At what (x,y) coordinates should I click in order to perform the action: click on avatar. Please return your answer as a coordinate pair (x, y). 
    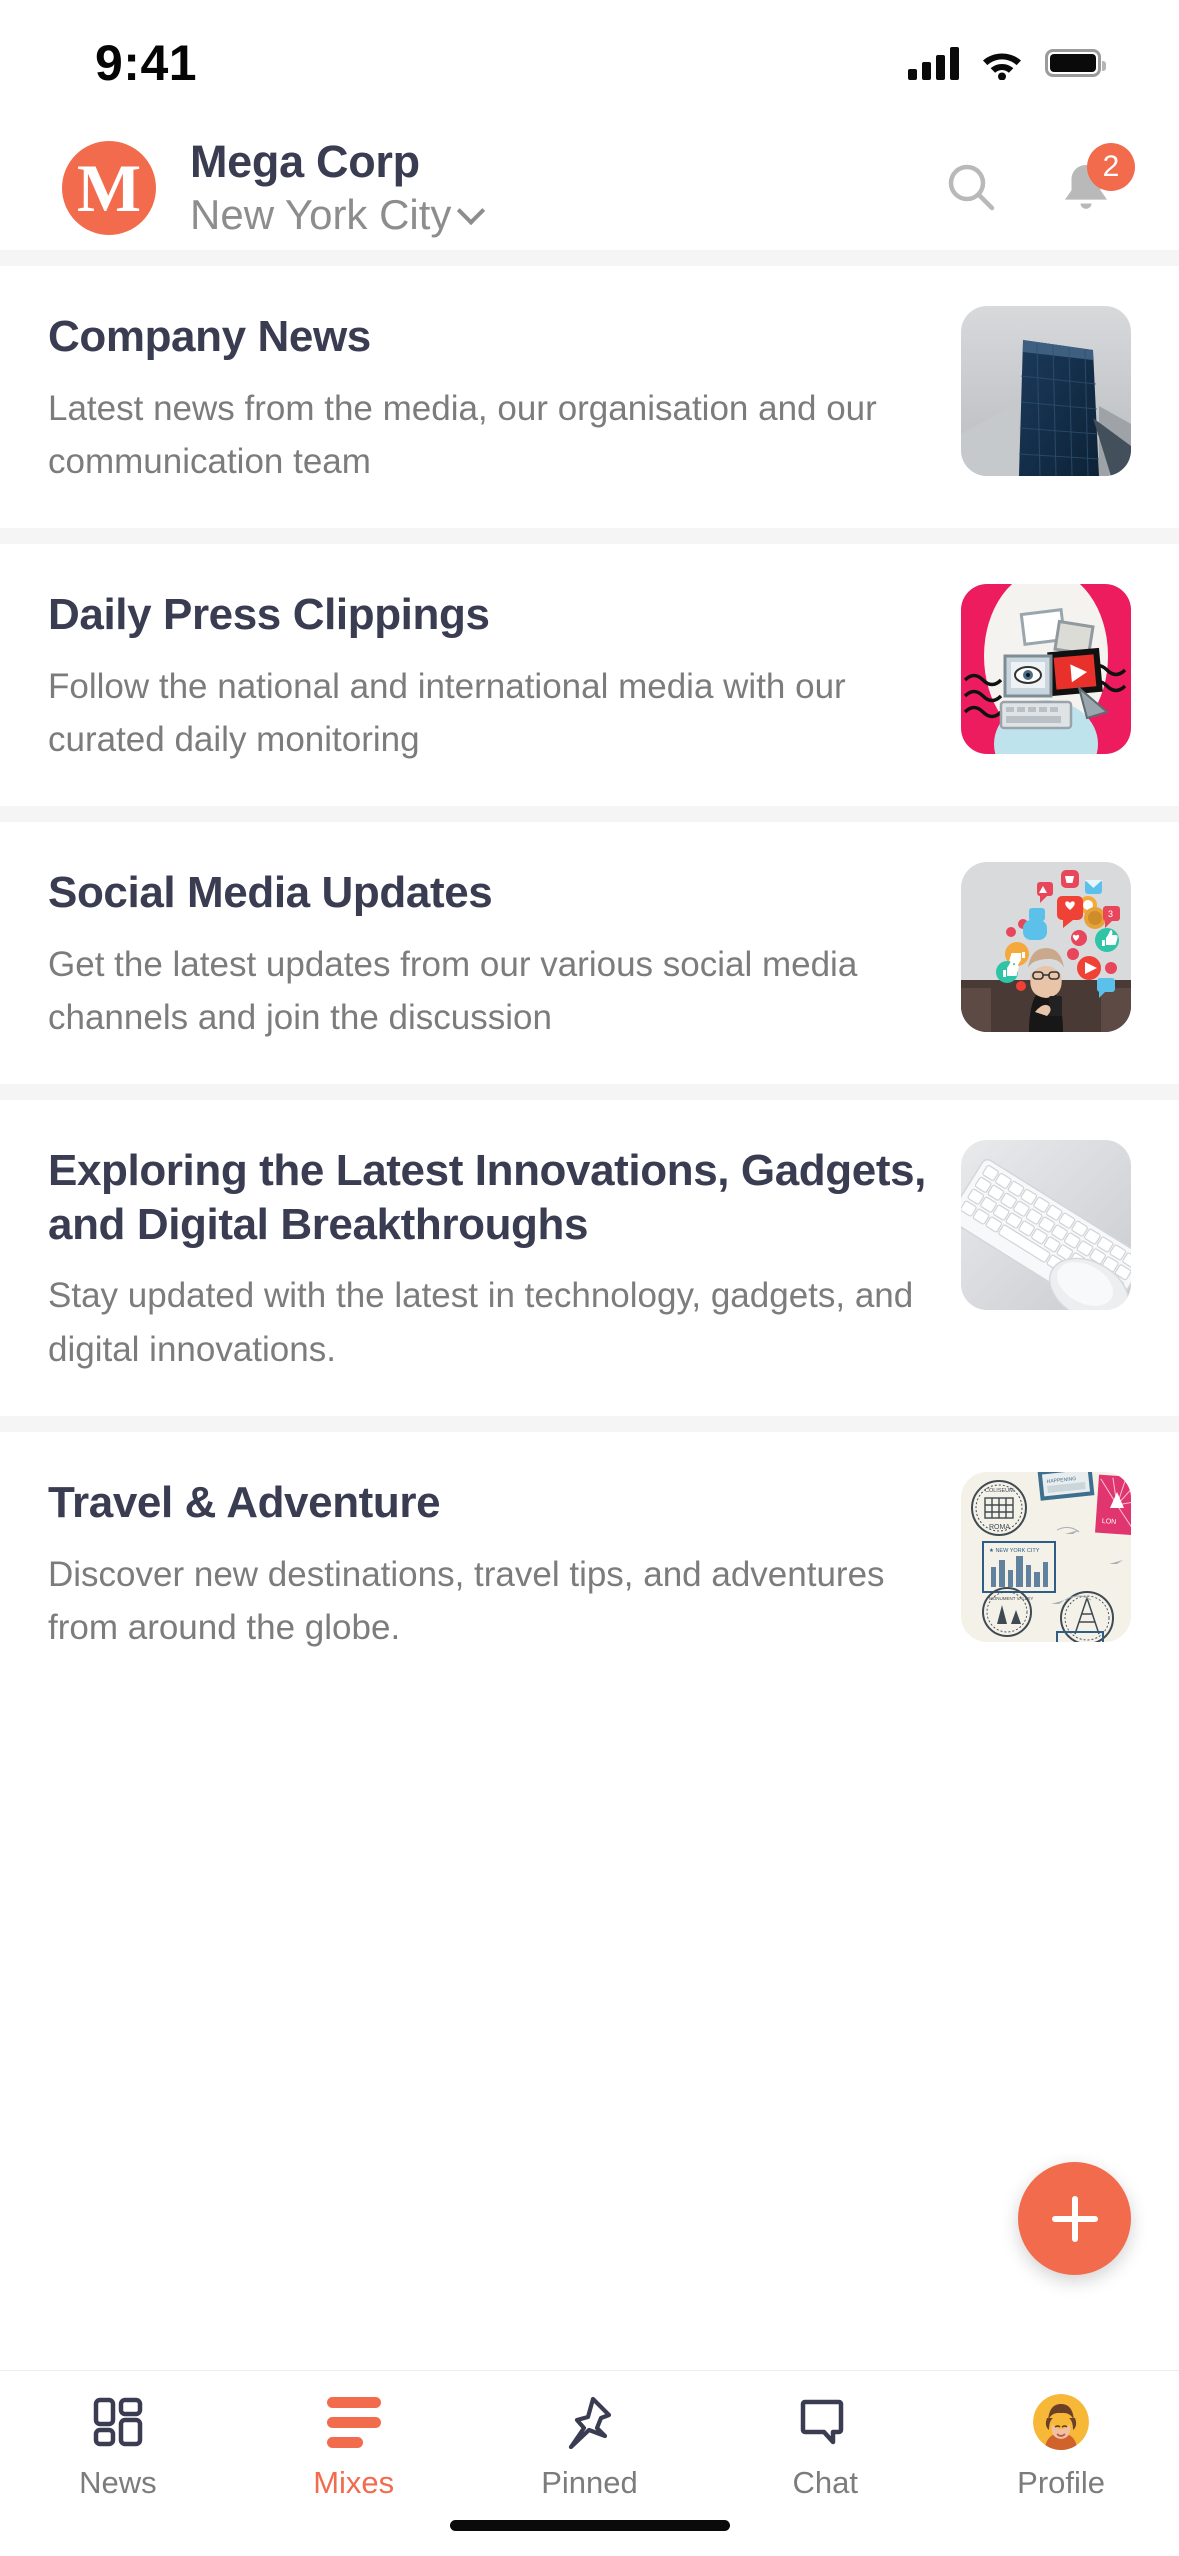
    Looking at the image, I should click on (1061, 2422).